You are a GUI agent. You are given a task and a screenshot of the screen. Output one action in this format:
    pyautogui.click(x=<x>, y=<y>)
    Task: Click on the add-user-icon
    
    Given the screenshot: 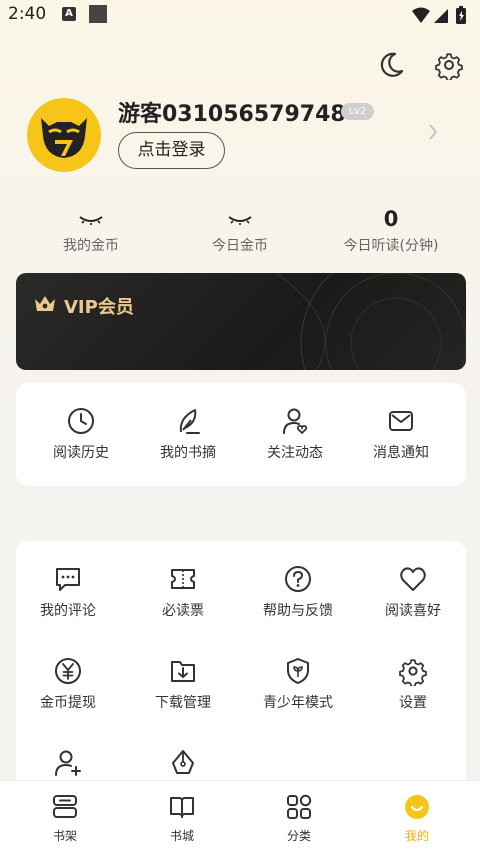 What is the action you would take?
    pyautogui.click(x=68, y=763)
    